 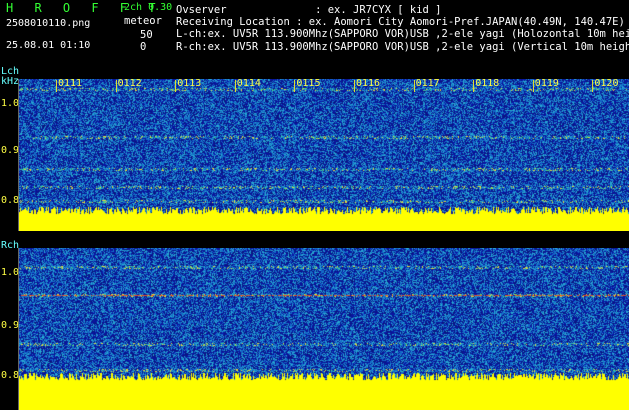 What do you see at coordinates (70, 83) in the screenshot?
I see `time-tick-label: 0111` at bounding box center [70, 83].